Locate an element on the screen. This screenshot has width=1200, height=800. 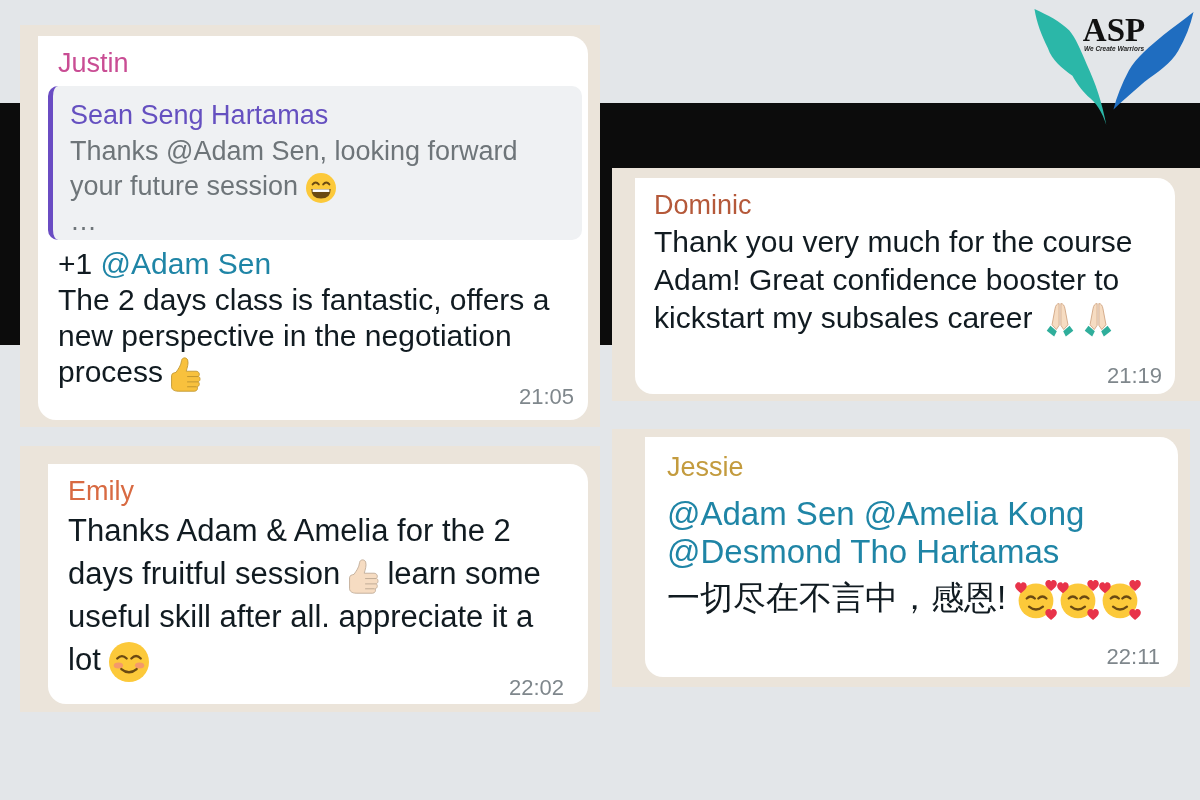
message-time: 21:19 is located at coordinates (1134, 376).